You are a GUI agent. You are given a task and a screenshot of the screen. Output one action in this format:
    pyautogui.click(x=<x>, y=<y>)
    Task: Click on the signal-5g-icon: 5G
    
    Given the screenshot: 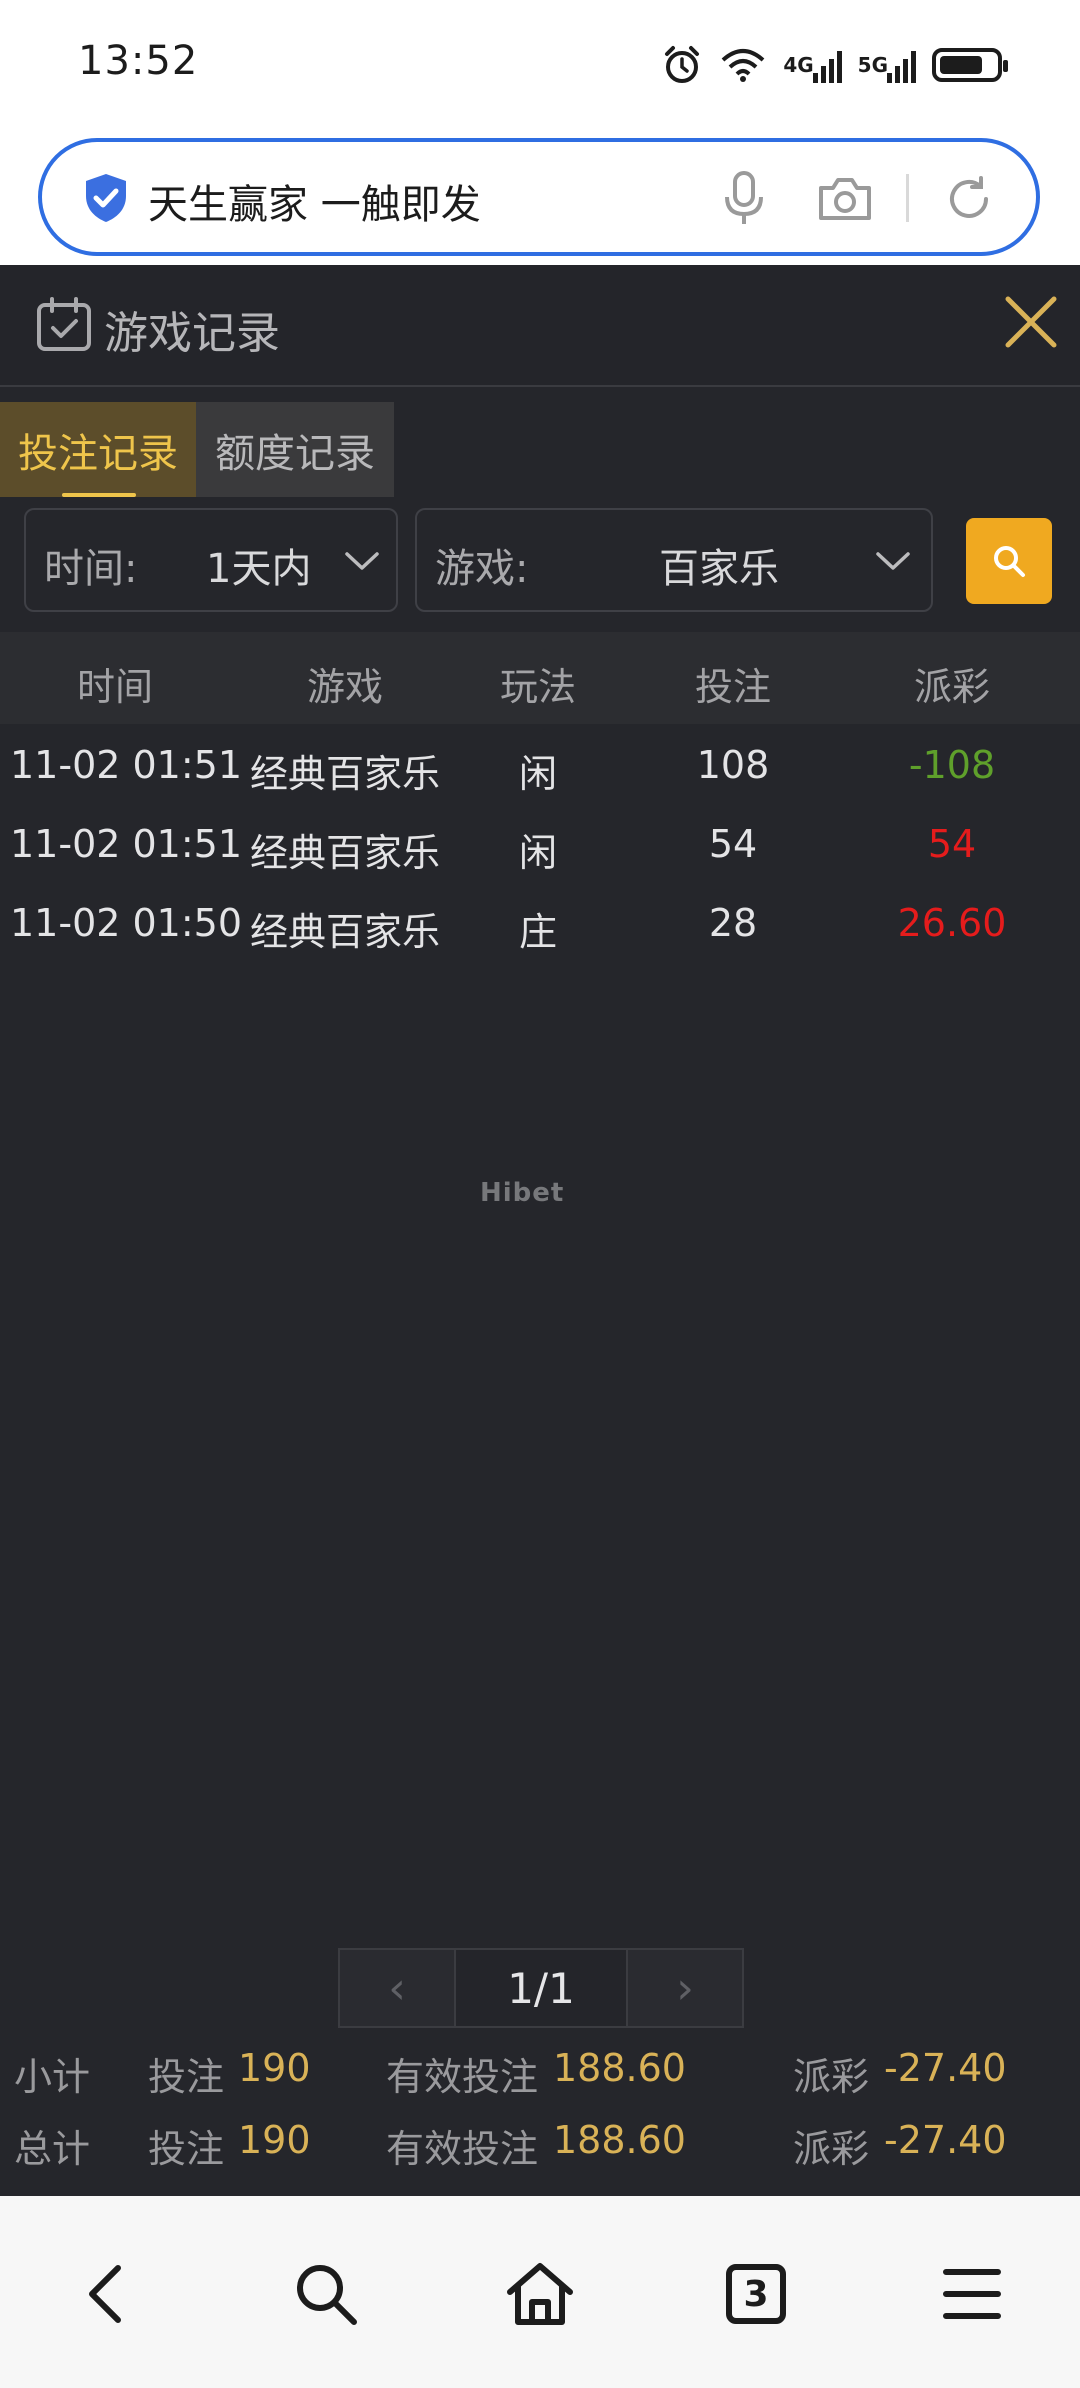 What is the action you would take?
    pyautogui.click(x=886, y=67)
    